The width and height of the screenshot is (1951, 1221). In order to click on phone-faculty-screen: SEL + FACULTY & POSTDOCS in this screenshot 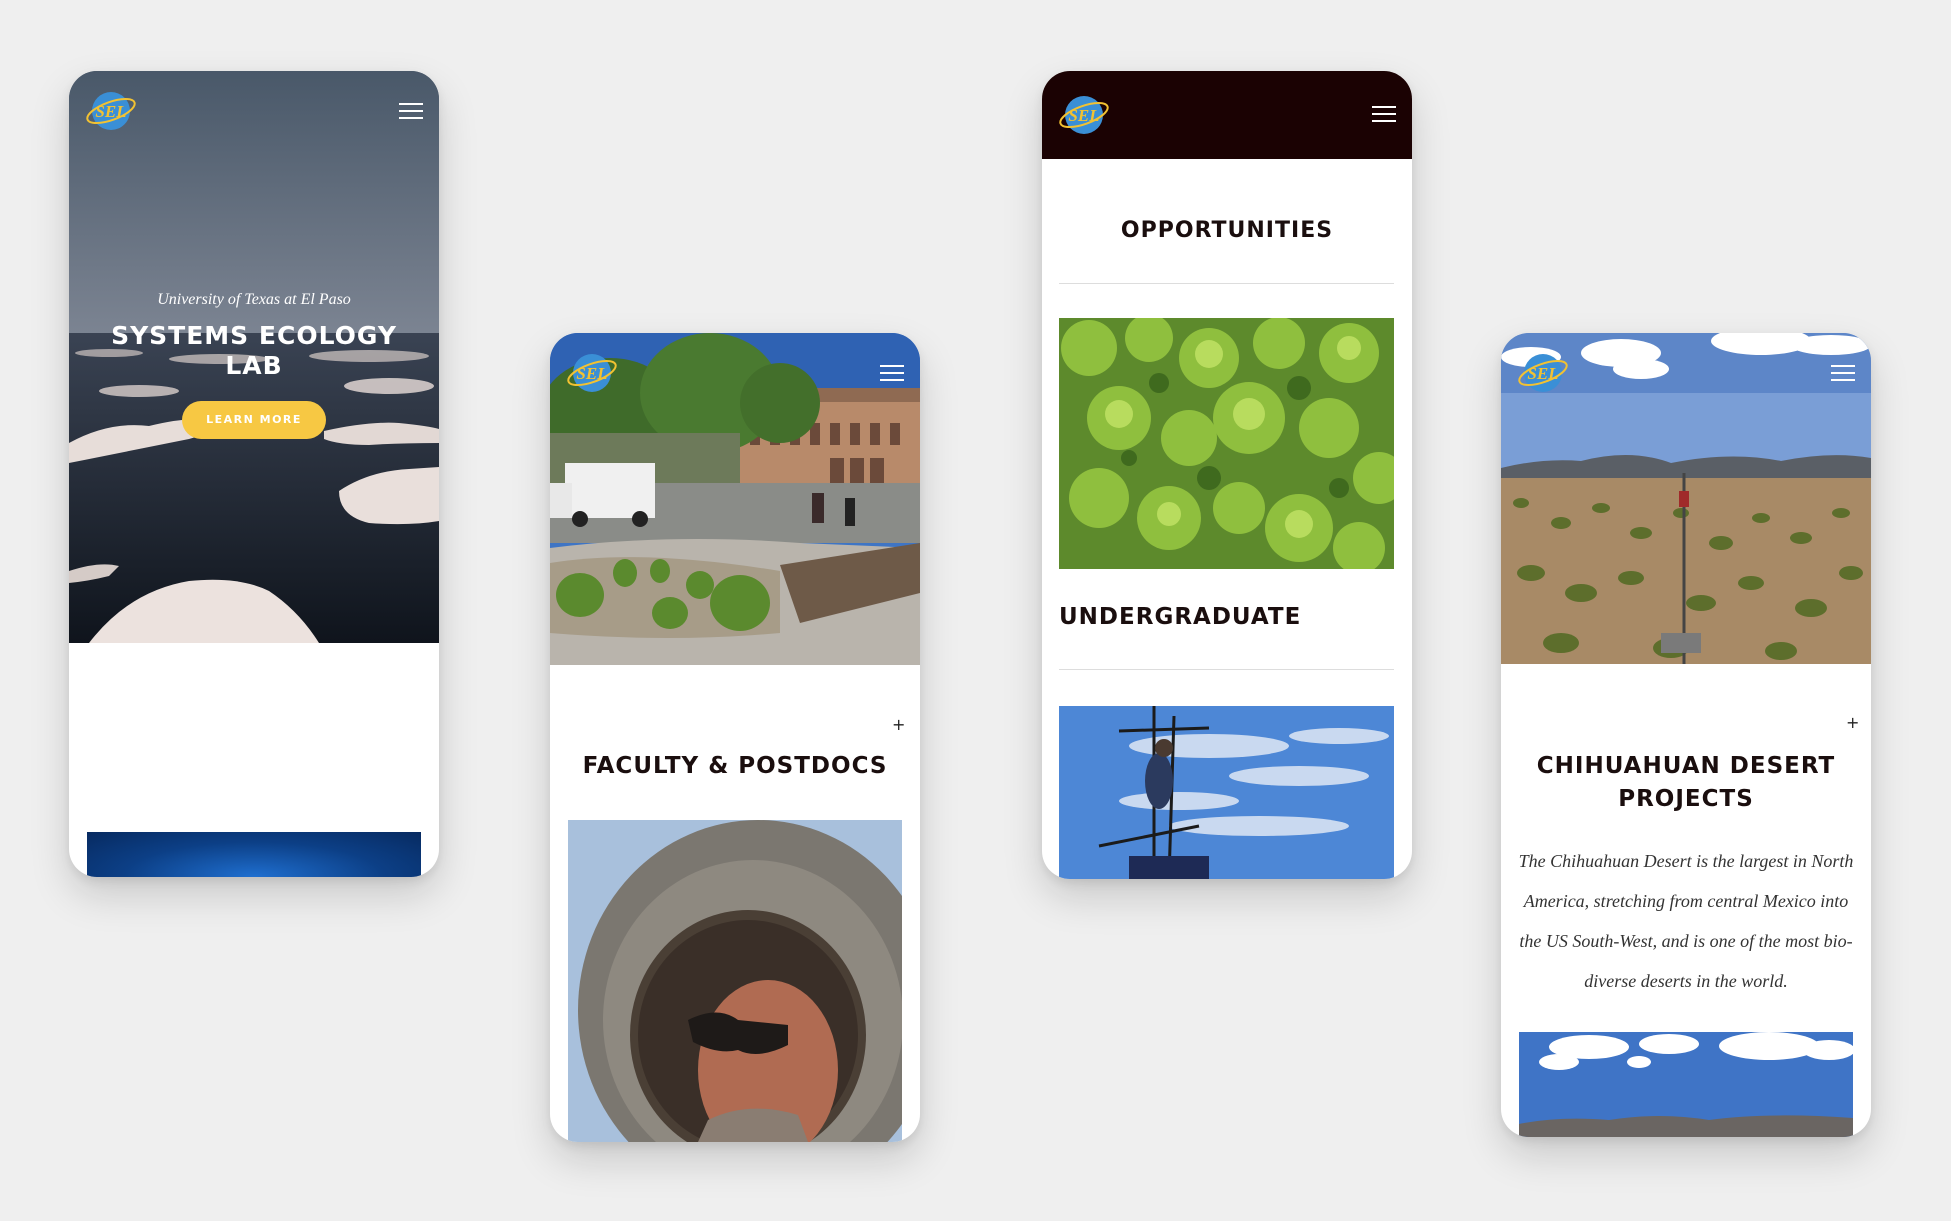, I will do `click(735, 737)`.